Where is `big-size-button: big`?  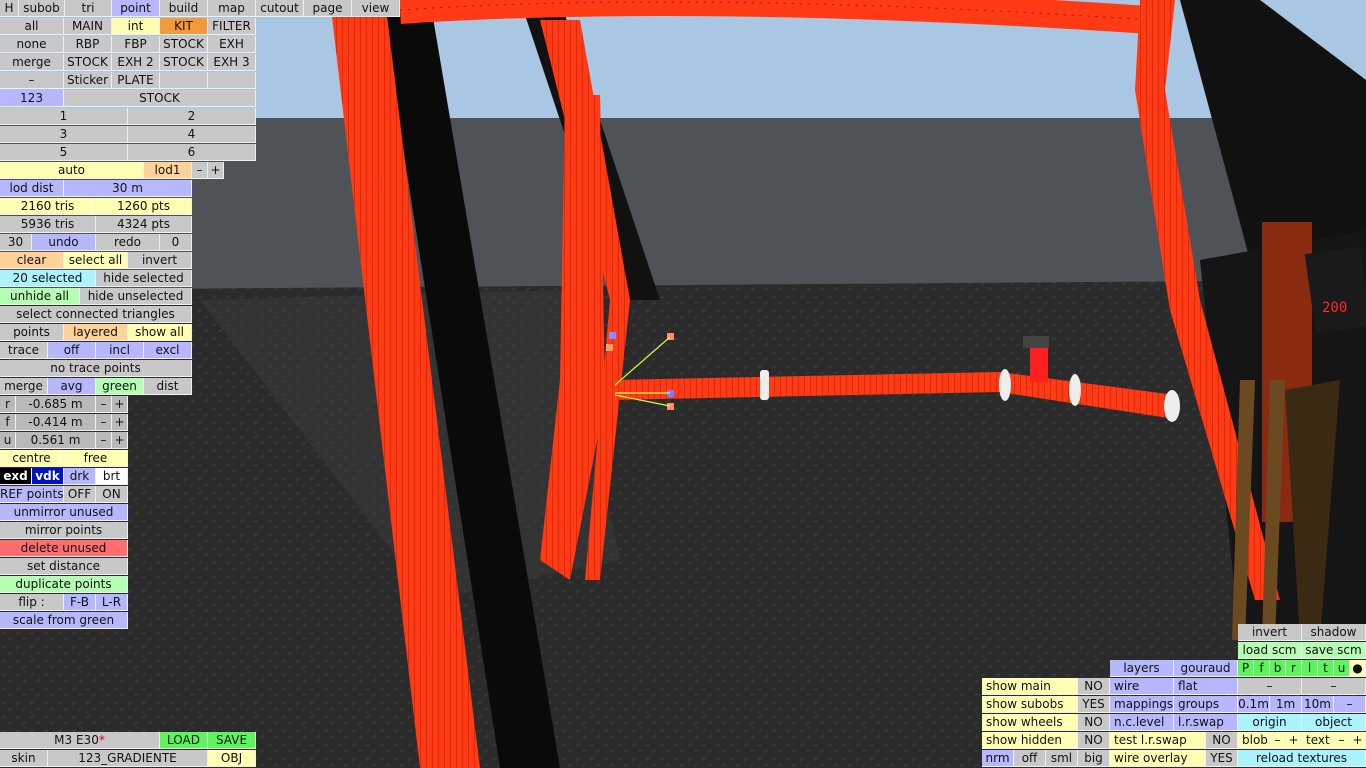 big-size-button: big is located at coordinates (1094, 758).